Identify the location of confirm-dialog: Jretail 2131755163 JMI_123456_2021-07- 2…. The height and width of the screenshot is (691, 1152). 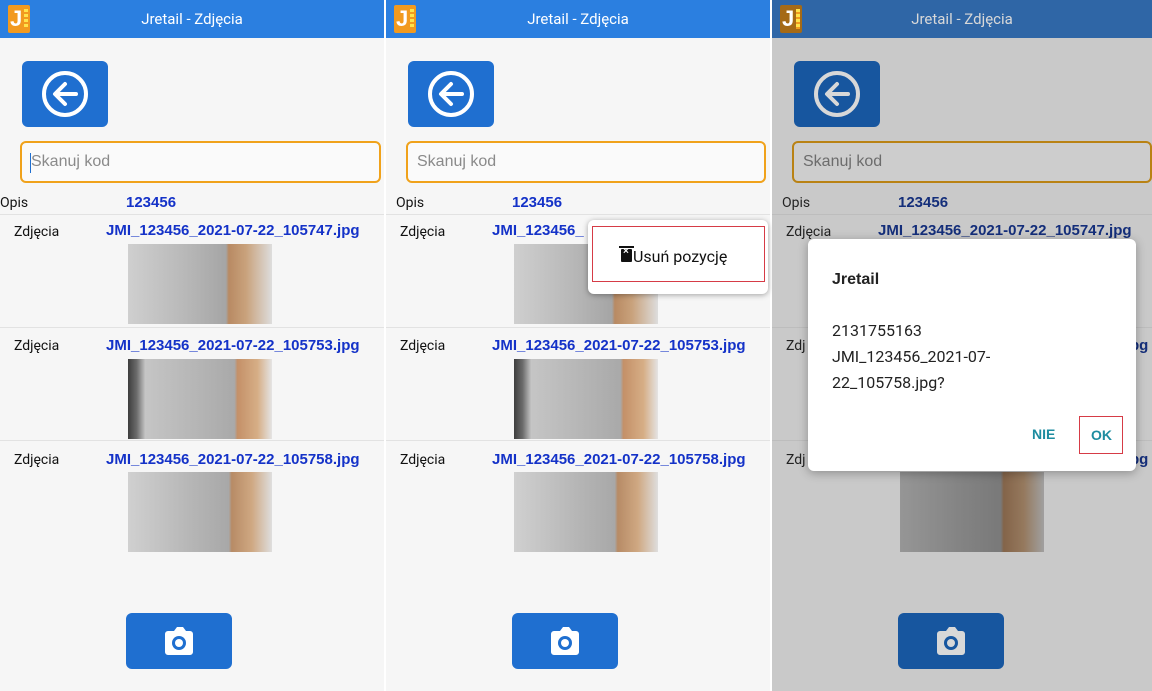
(972, 355).